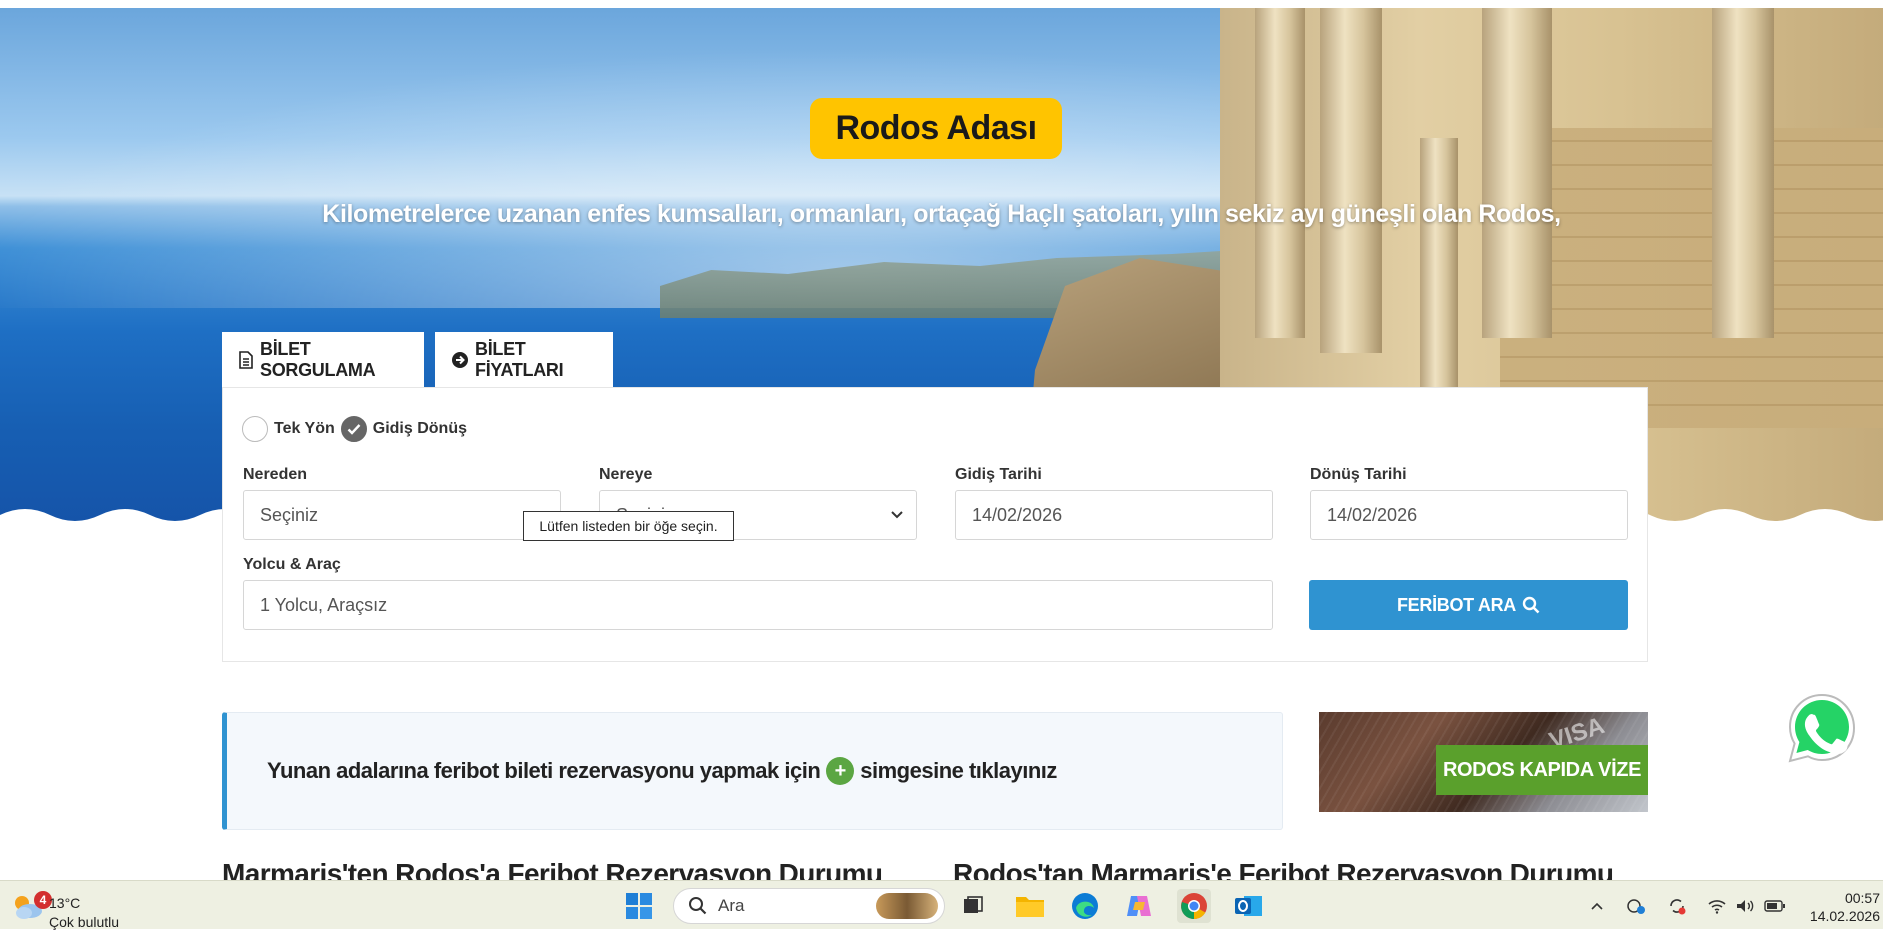 This screenshot has width=1883, height=930. What do you see at coordinates (275, 474) in the screenshot?
I see `from-label: Nereden` at bounding box center [275, 474].